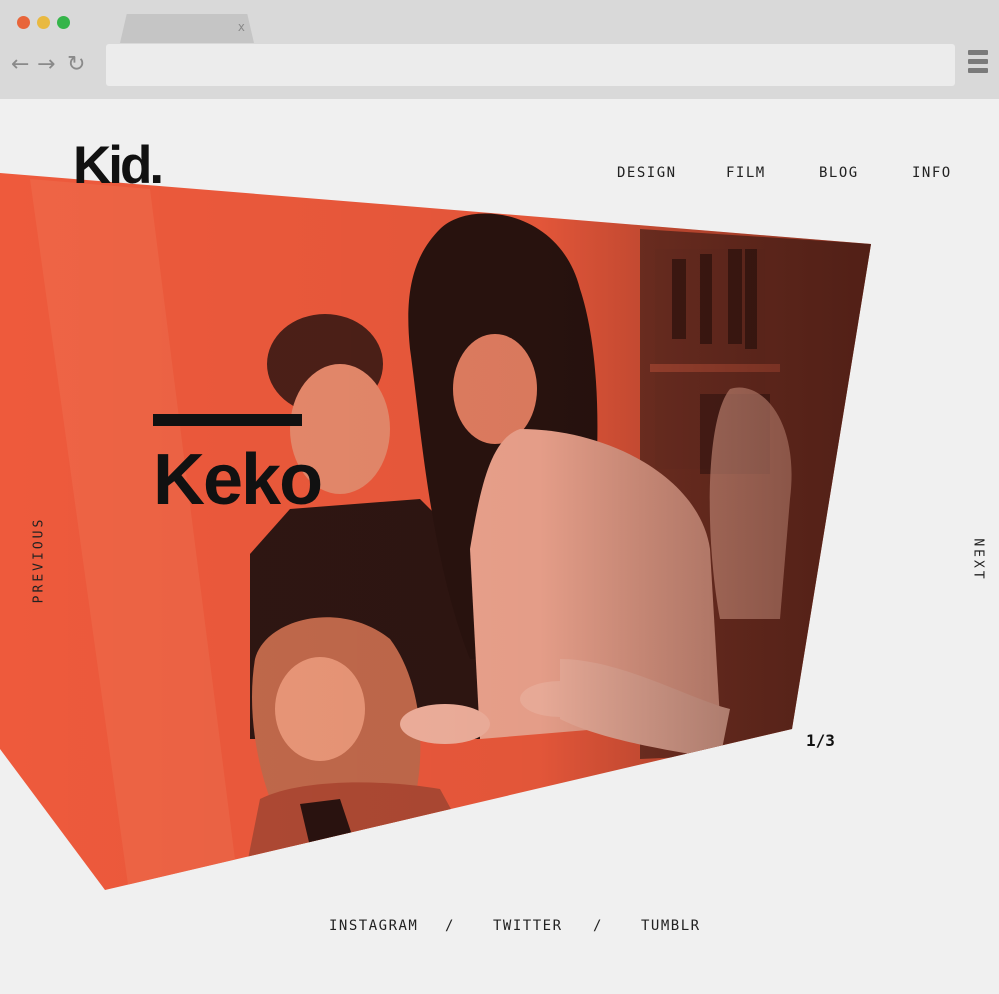 The width and height of the screenshot is (999, 994). What do you see at coordinates (63, 22) in the screenshot?
I see `maximize-window-button` at bounding box center [63, 22].